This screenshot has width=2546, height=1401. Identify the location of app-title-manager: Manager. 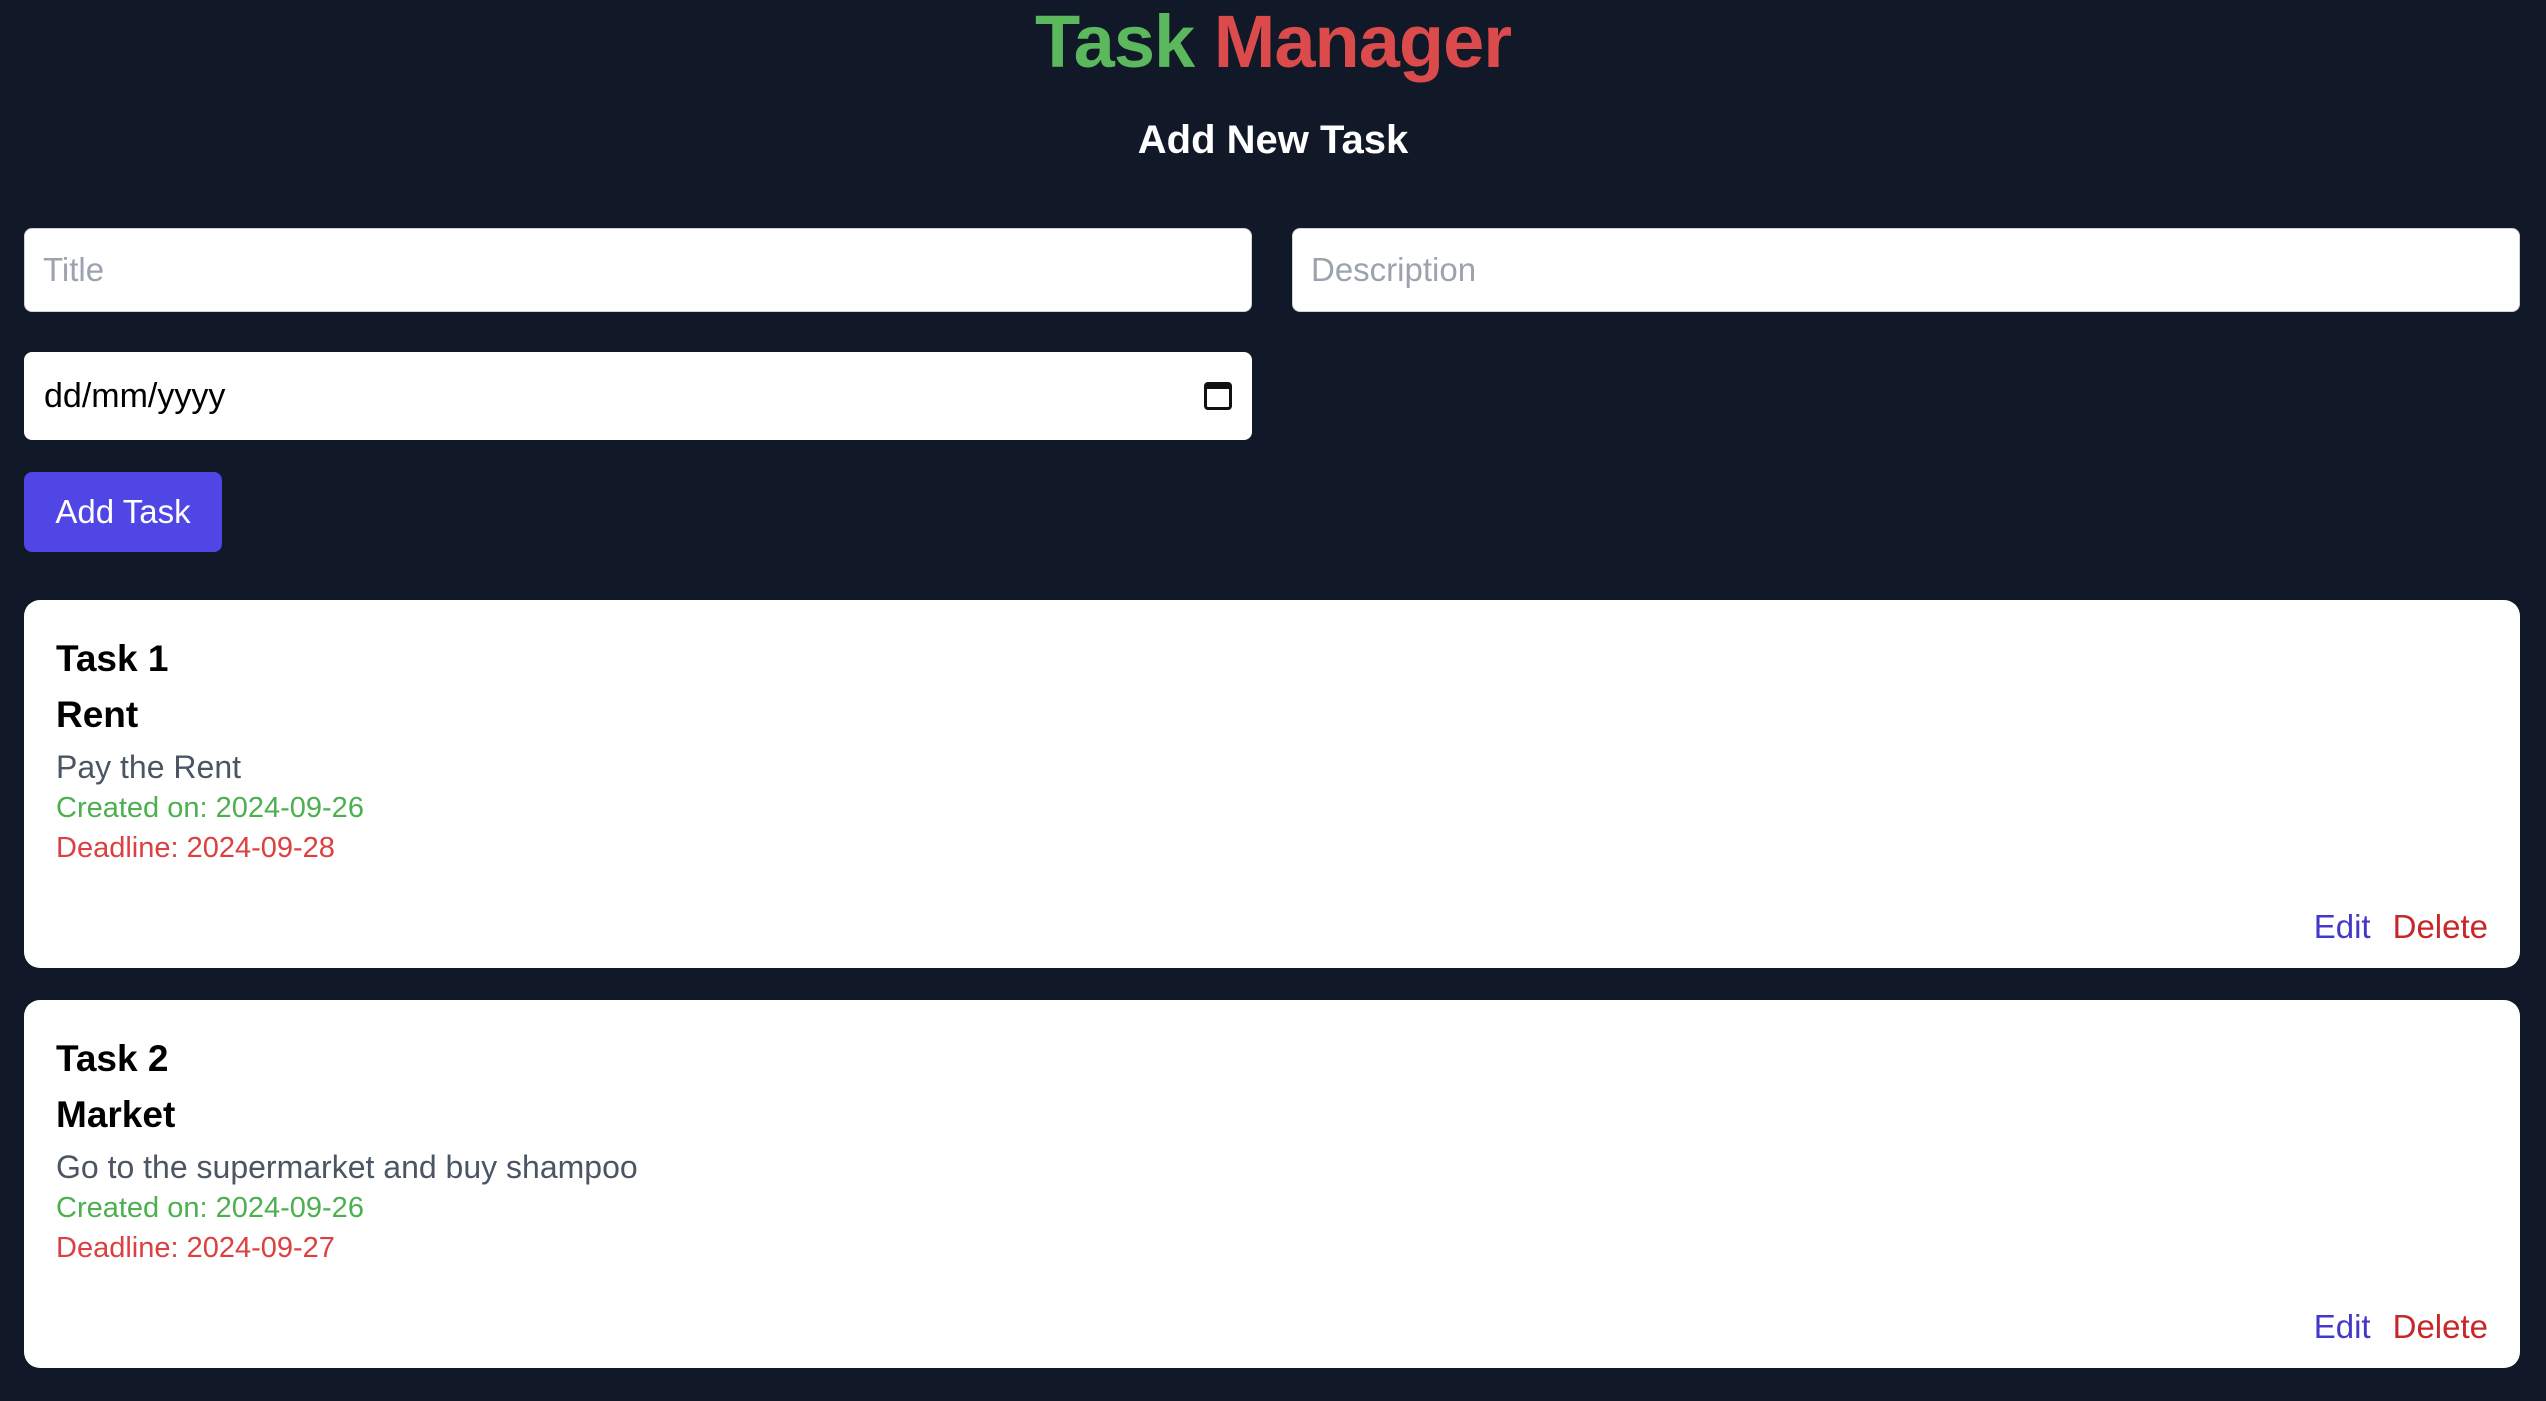
(1362, 41).